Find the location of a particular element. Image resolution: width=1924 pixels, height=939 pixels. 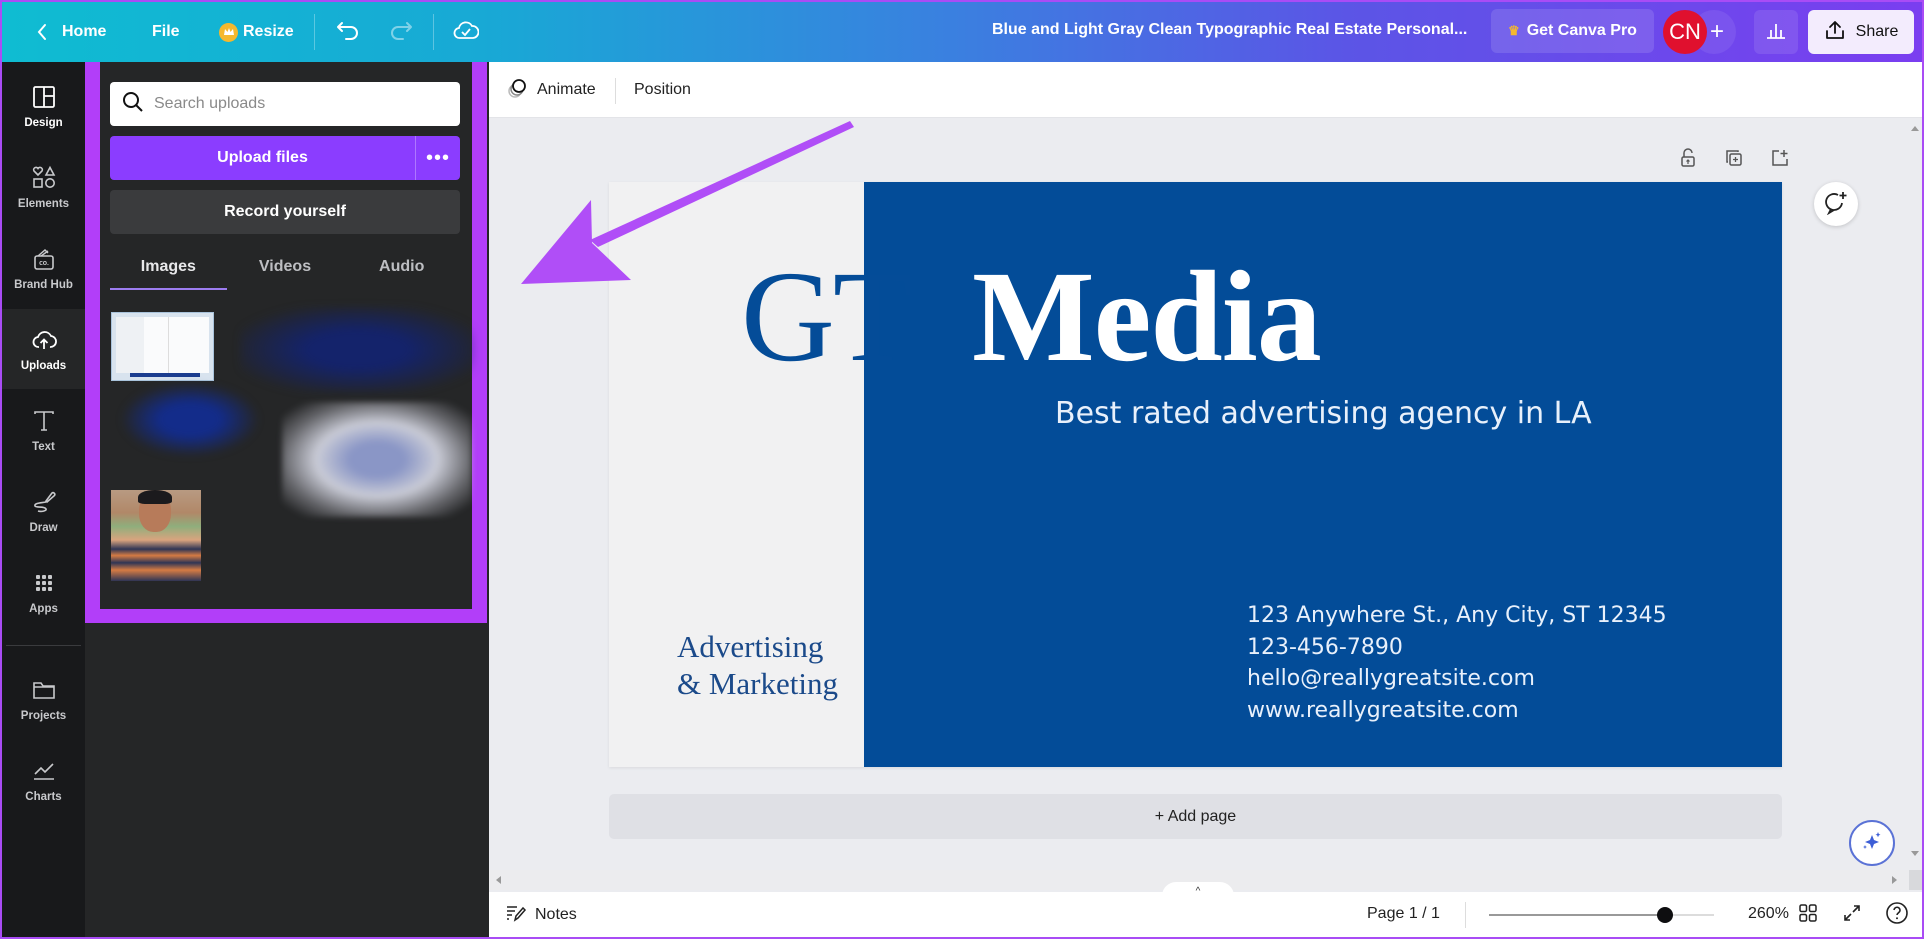

rail-item-text: Text is located at coordinates (43, 430).